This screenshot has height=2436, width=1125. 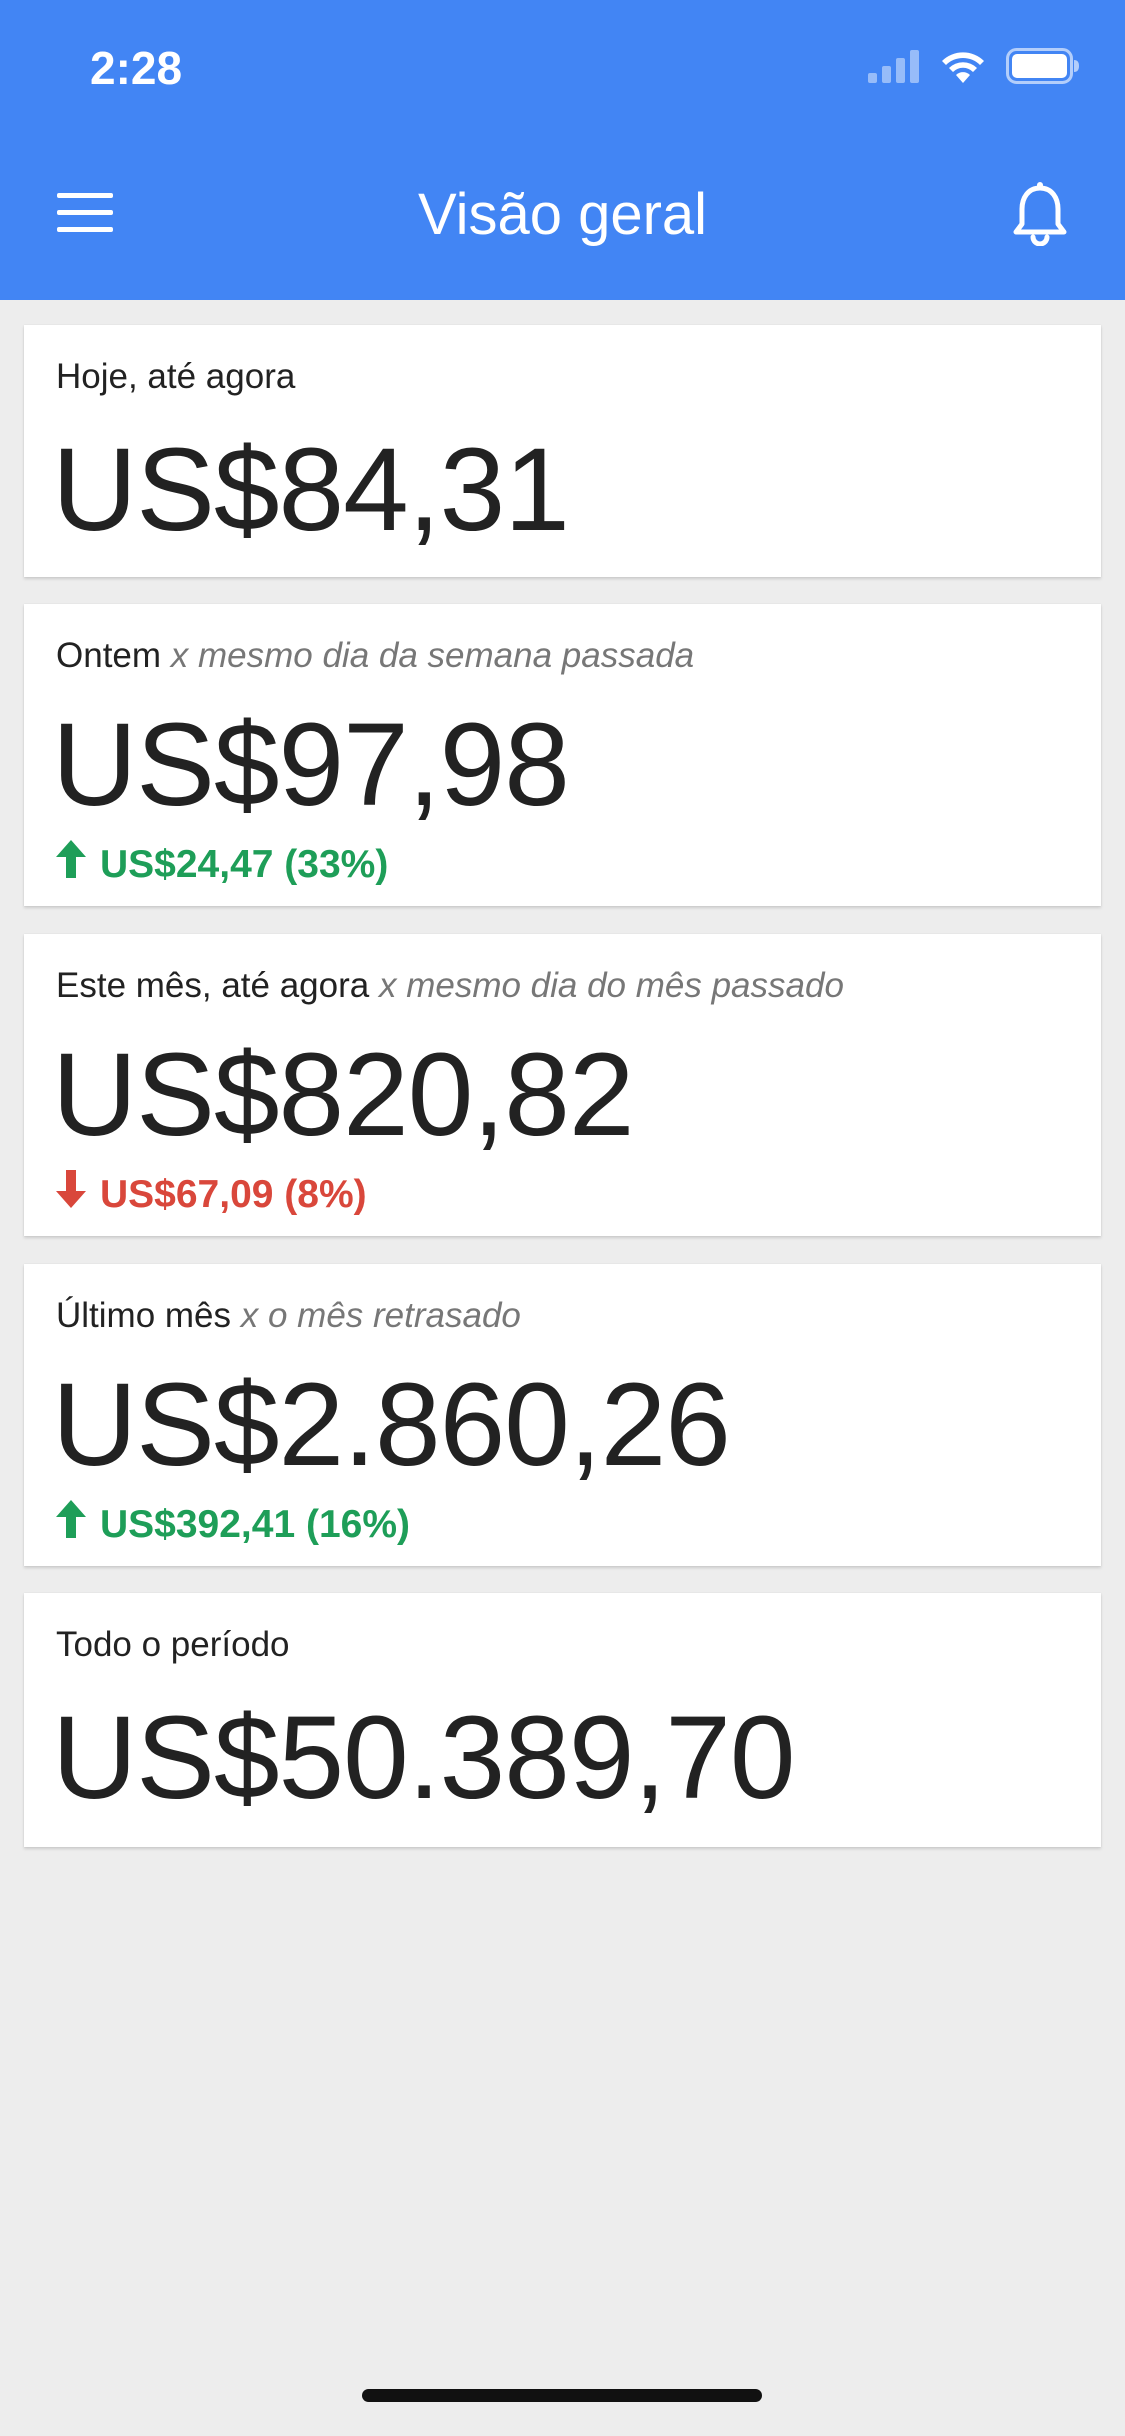 What do you see at coordinates (391, 1425) in the screenshot?
I see `card-amount: US$2.860,26` at bounding box center [391, 1425].